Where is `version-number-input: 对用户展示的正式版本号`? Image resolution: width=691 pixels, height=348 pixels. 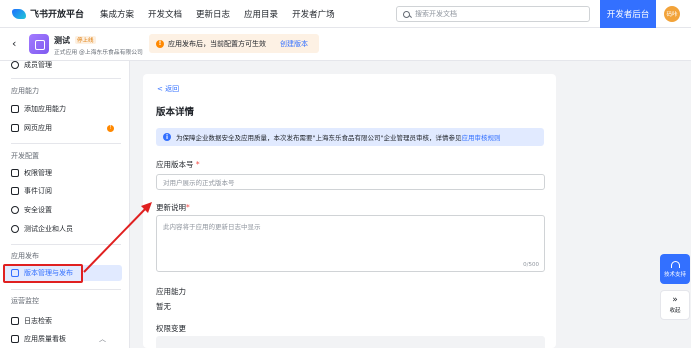 version-number-input: 对用户展示的正式版本号 is located at coordinates (350, 182).